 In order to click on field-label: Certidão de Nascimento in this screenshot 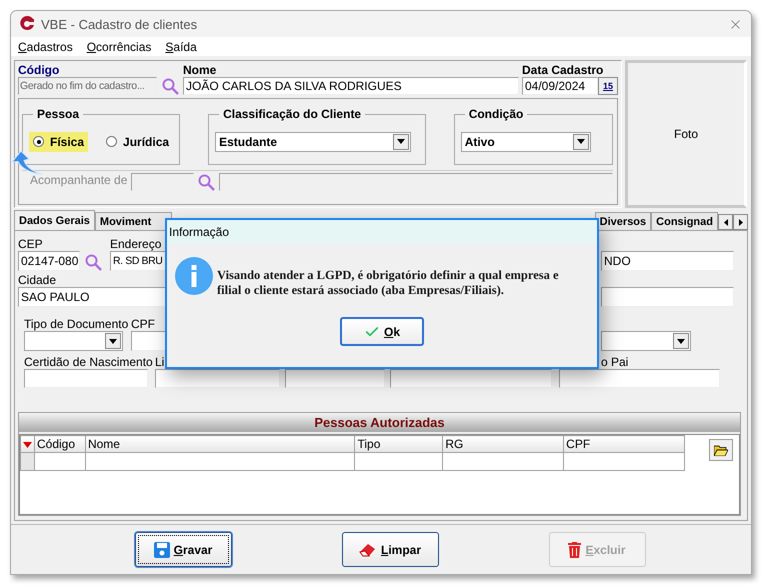, I will do `click(88, 362)`.